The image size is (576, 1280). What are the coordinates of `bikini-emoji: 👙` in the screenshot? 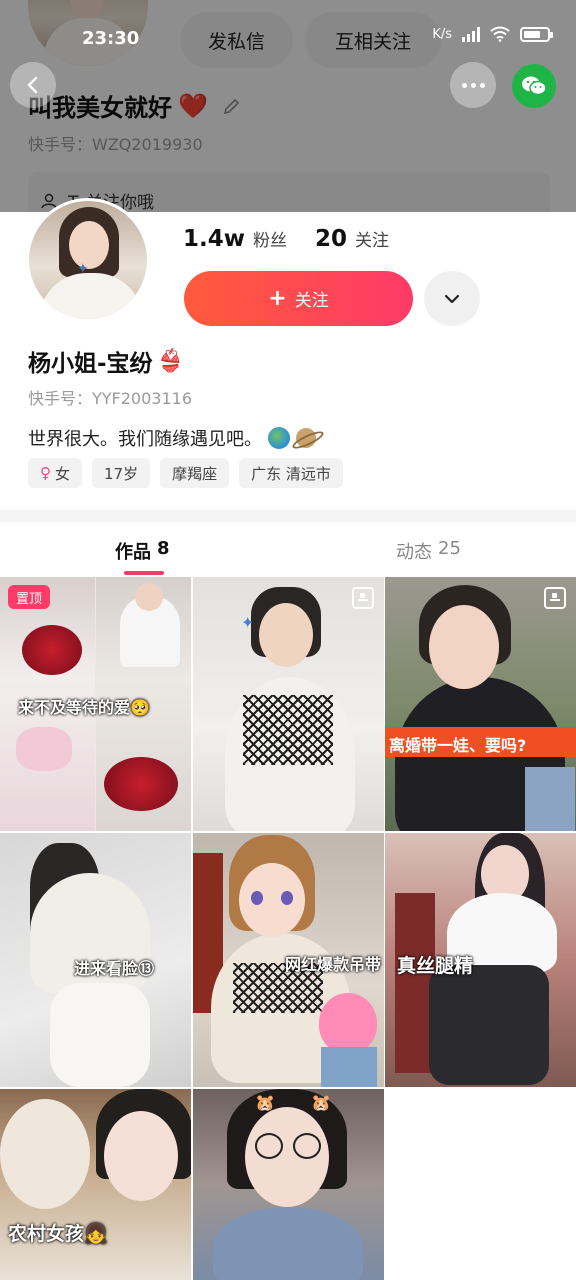 It's located at (170, 361).